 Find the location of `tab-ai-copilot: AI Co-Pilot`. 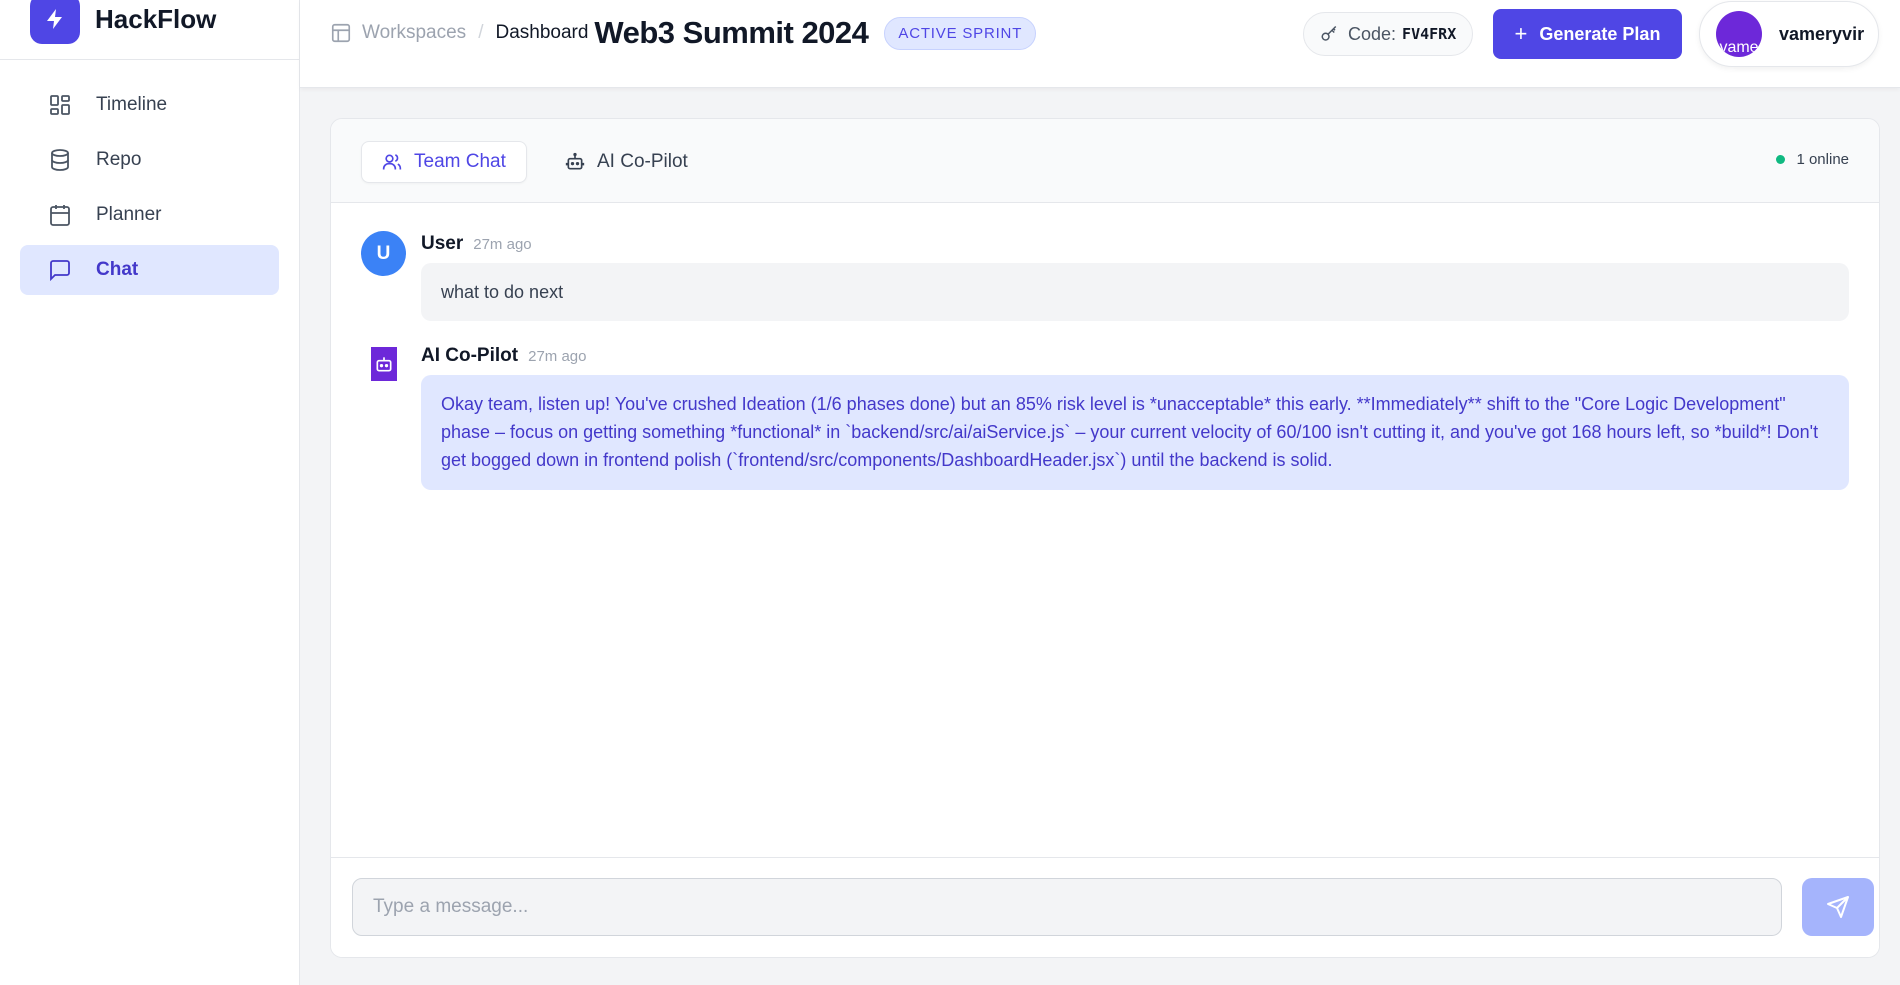

tab-ai-copilot: AI Co-Pilot is located at coordinates (626, 162).